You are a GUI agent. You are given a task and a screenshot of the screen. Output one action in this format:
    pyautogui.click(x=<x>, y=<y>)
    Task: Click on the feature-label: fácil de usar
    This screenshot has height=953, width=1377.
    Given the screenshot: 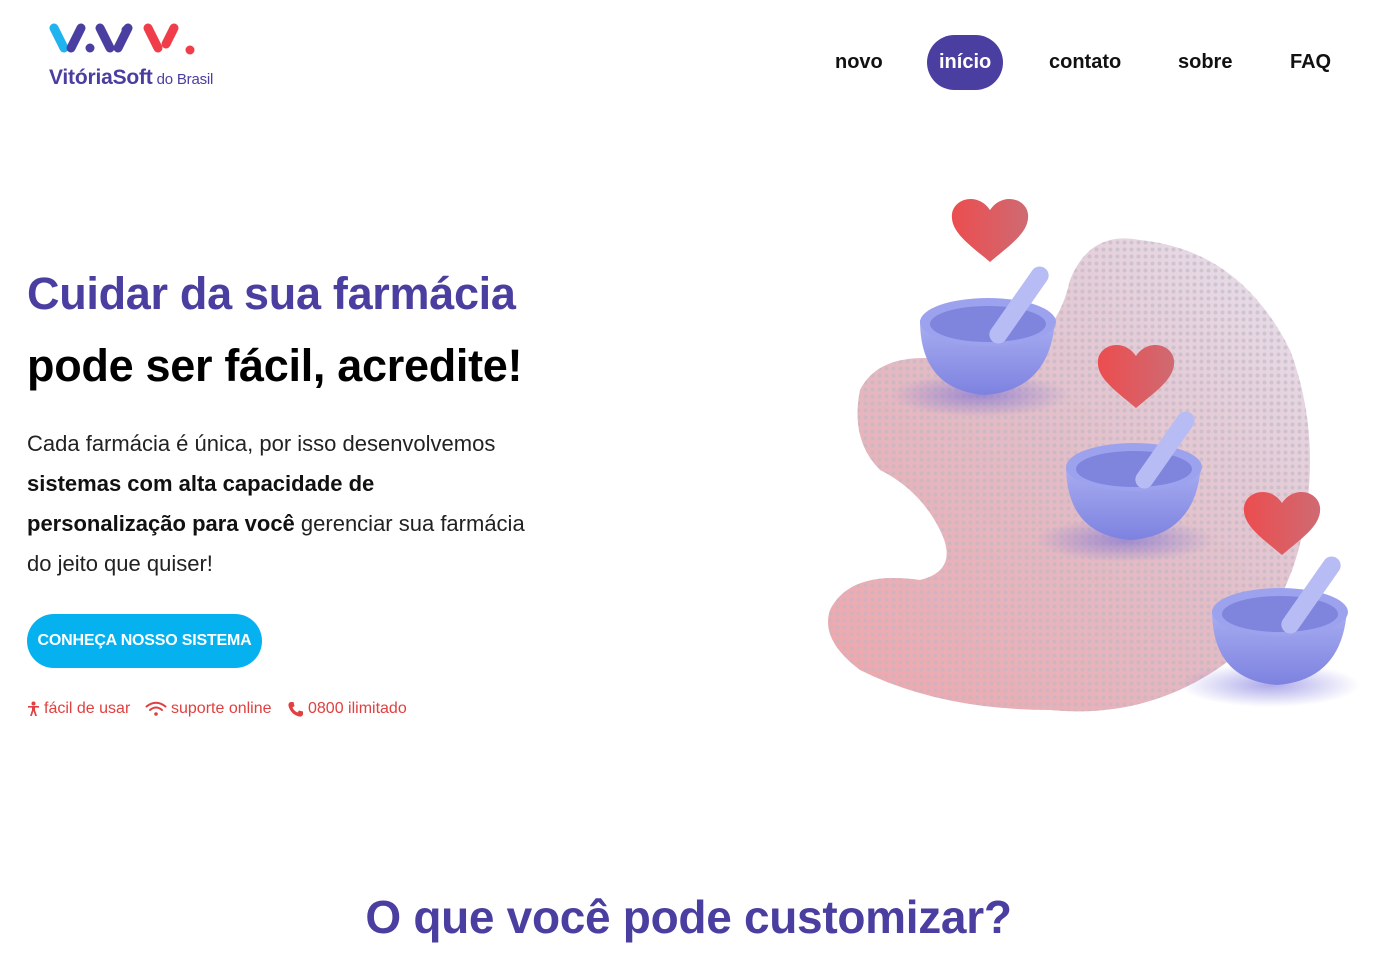 What is the action you would take?
    pyautogui.click(x=87, y=708)
    